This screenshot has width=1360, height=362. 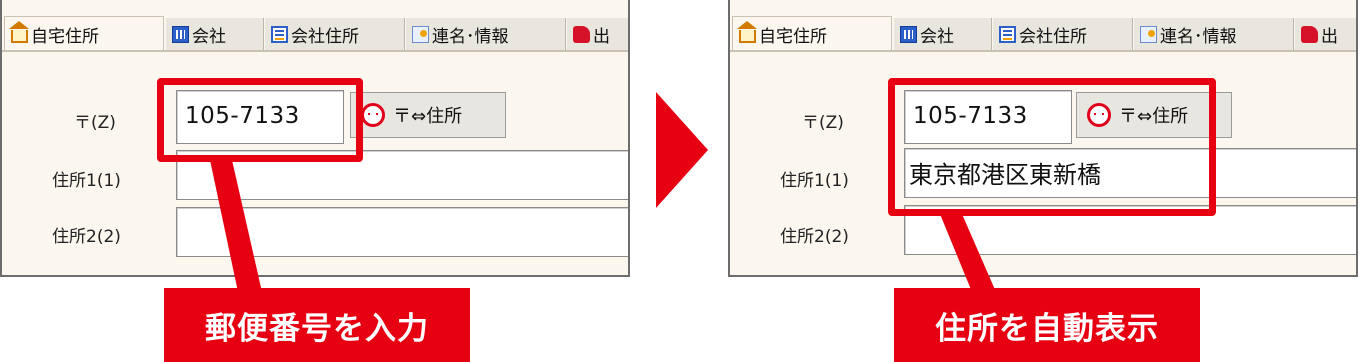 I want to click on right-callout: 住所を自動表示, so click(x=1047, y=325).